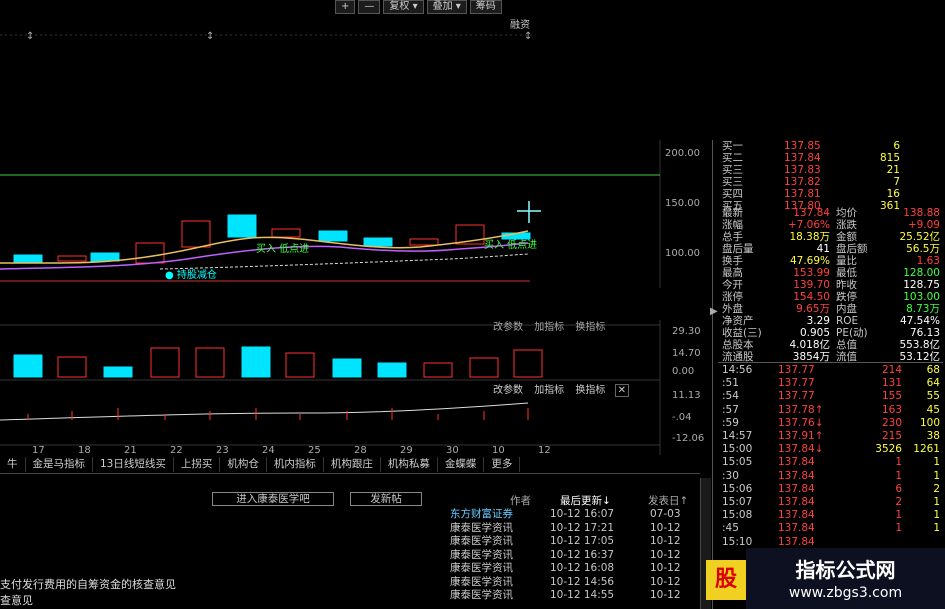 The width and height of the screenshot is (945, 609). I want to click on indicator-tab: 机构跟庄, so click(352, 464).